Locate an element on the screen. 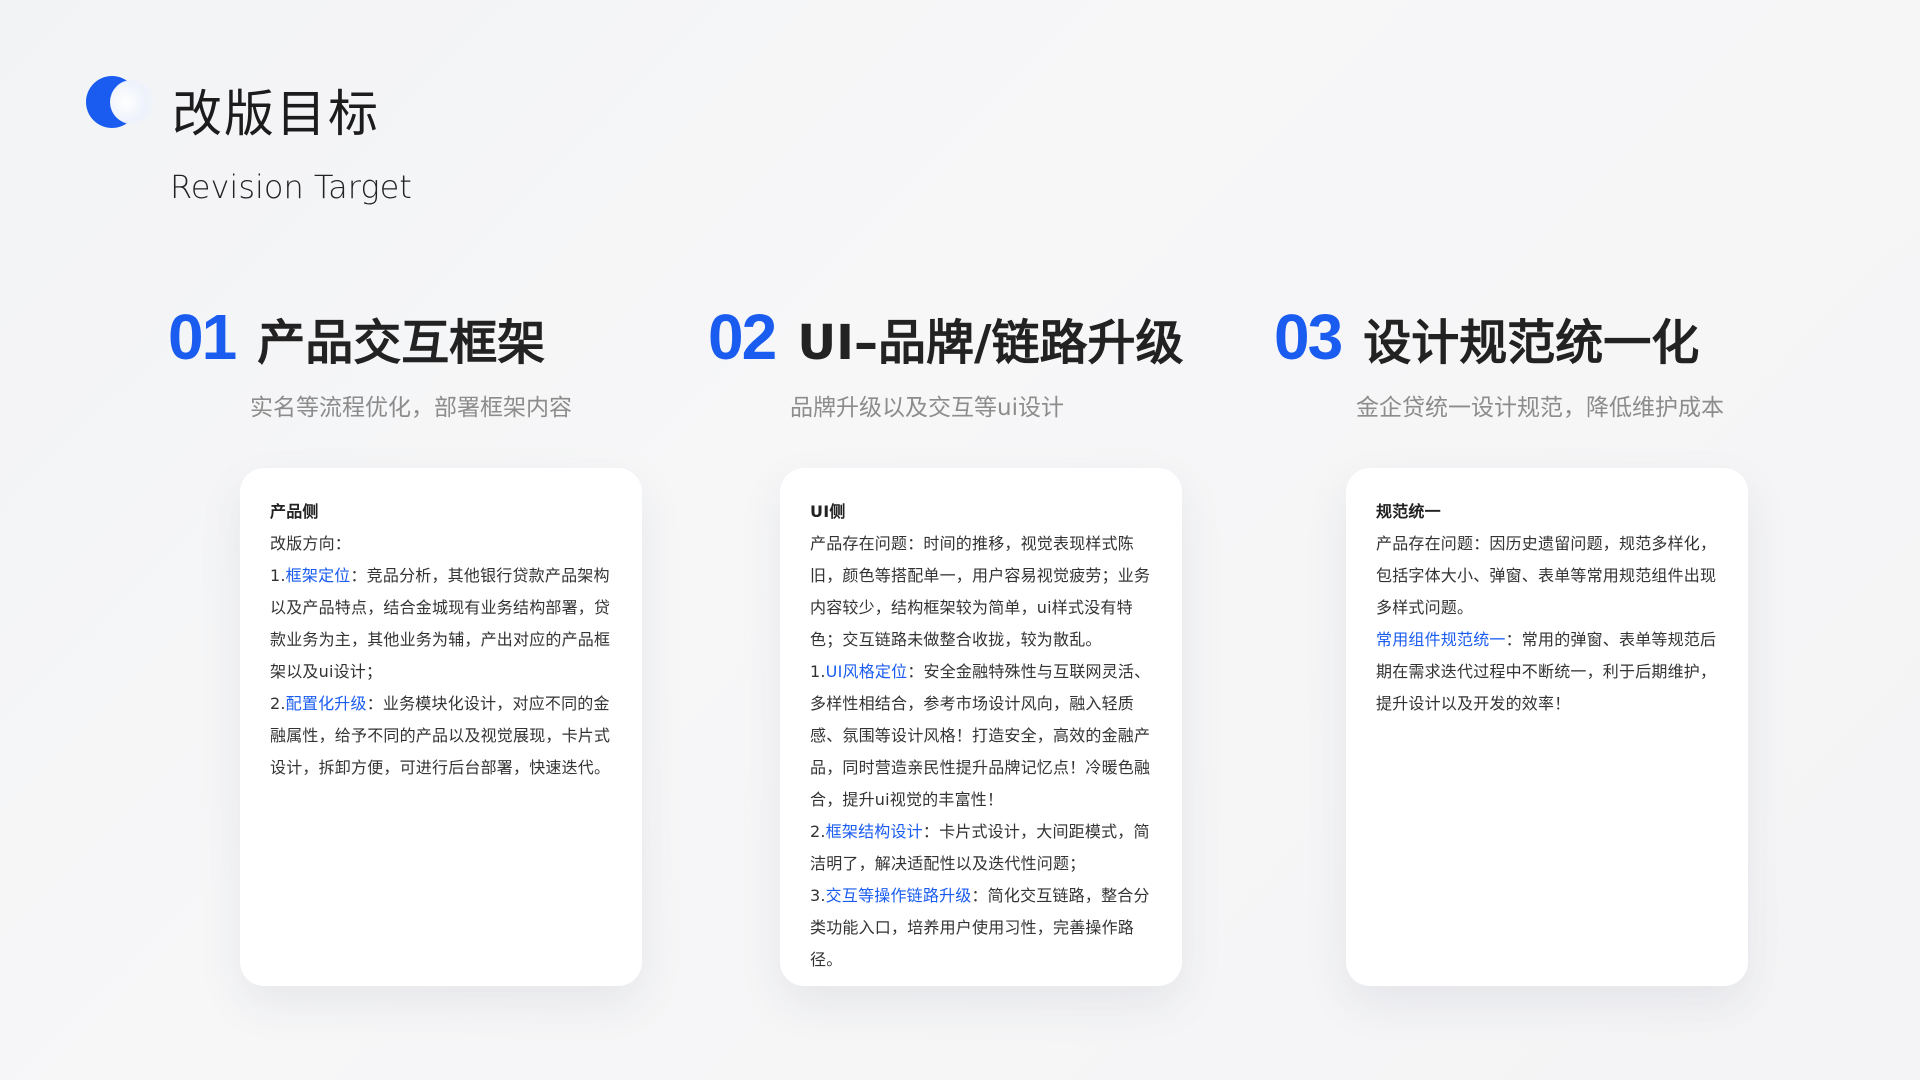 Image resolution: width=1920 pixels, height=1080 pixels. section-2-number: 02 is located at coordinates (742, 337).